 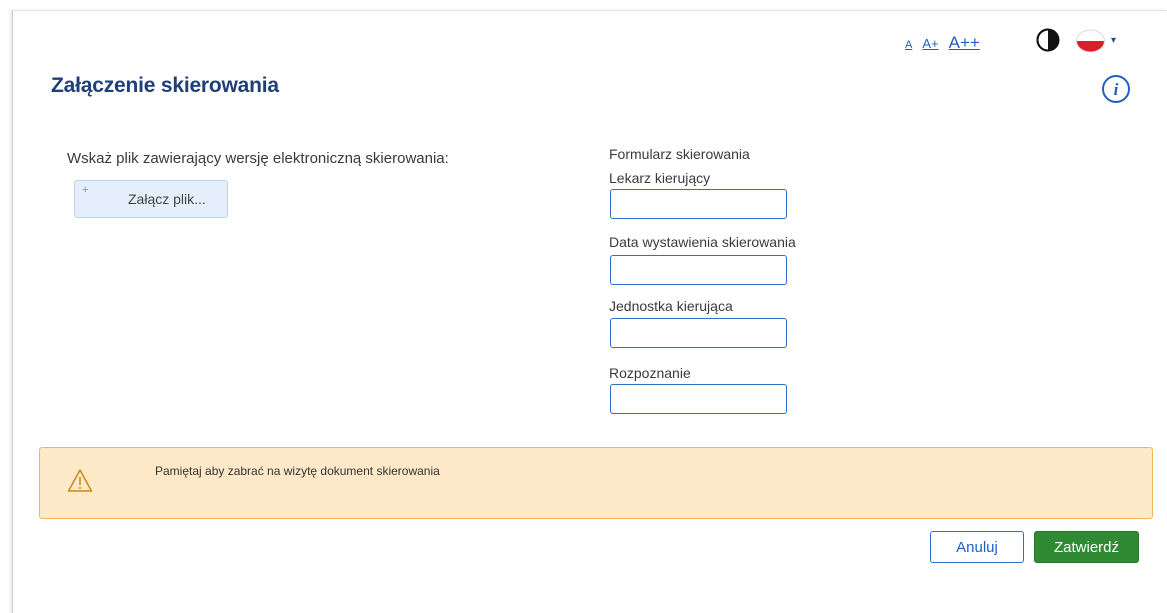 What do you see at coordinates (165, 85) in the screenshot?
I see `page-title: Załączenie skierowania` at bounding box center [165, 85].